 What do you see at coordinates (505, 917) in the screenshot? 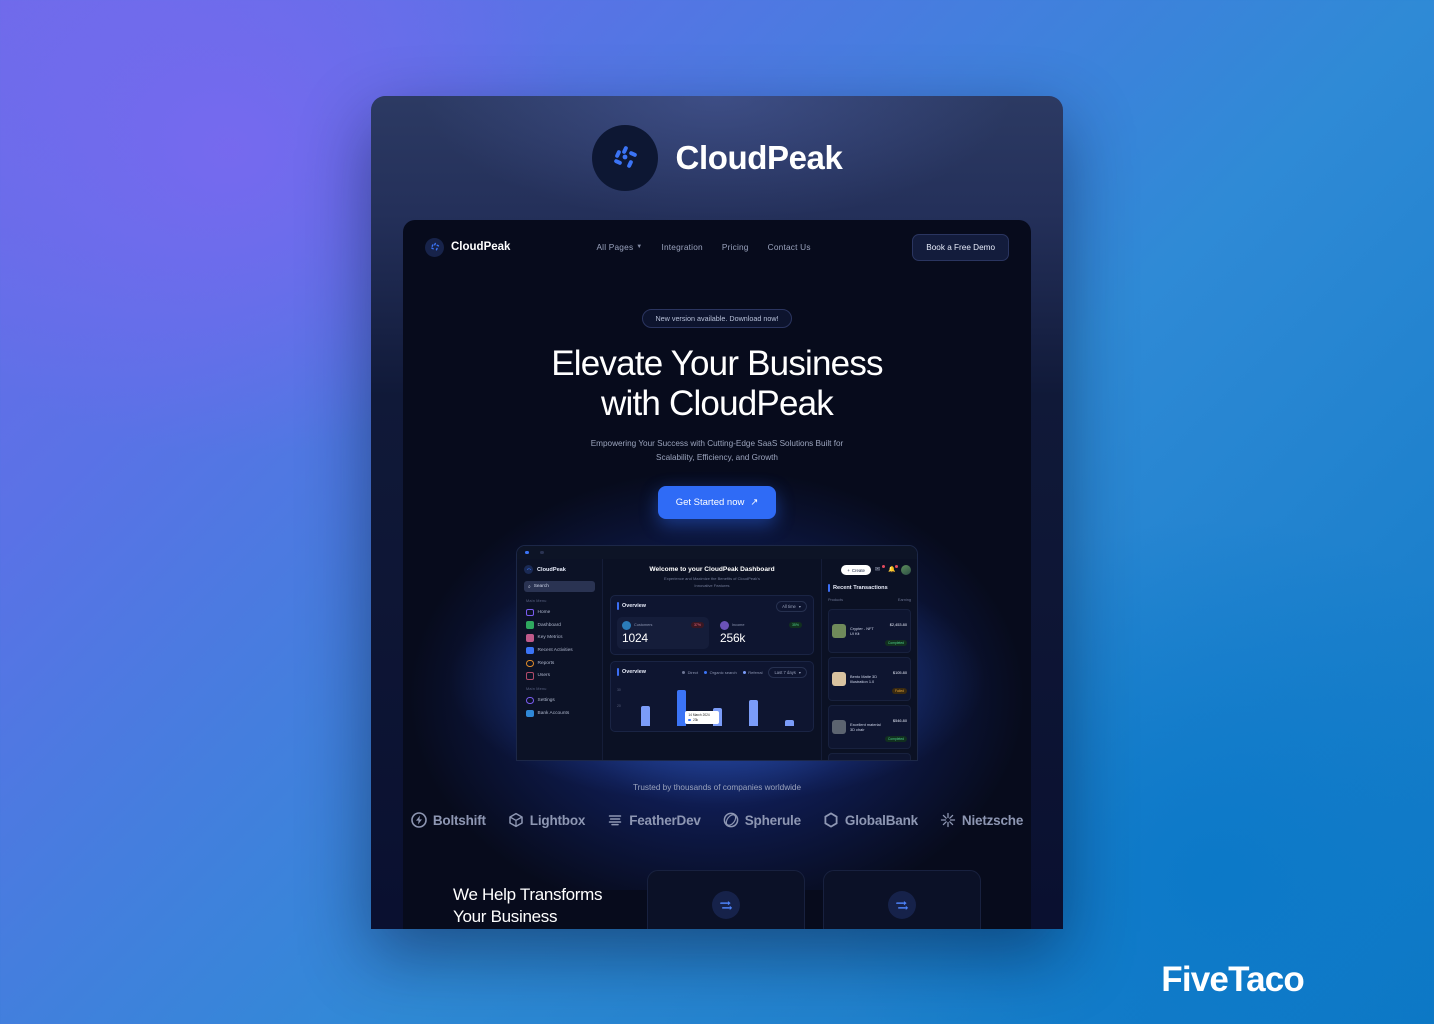
I see `features-heading-line-2: Your Business` at bounding box center [505, 917].